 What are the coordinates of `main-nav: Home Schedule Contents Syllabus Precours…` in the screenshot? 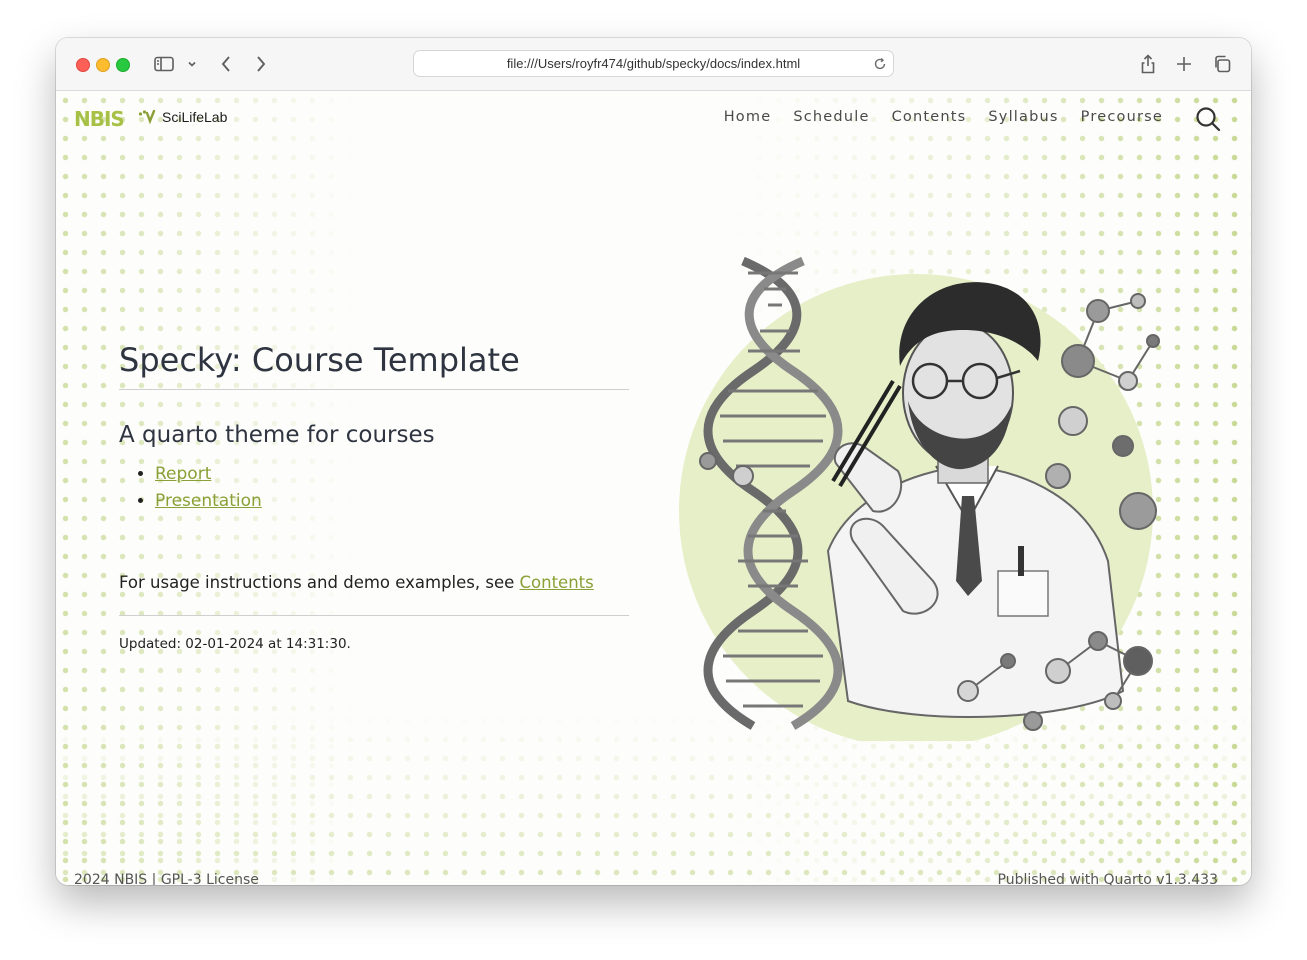 It's located at (943, 117).